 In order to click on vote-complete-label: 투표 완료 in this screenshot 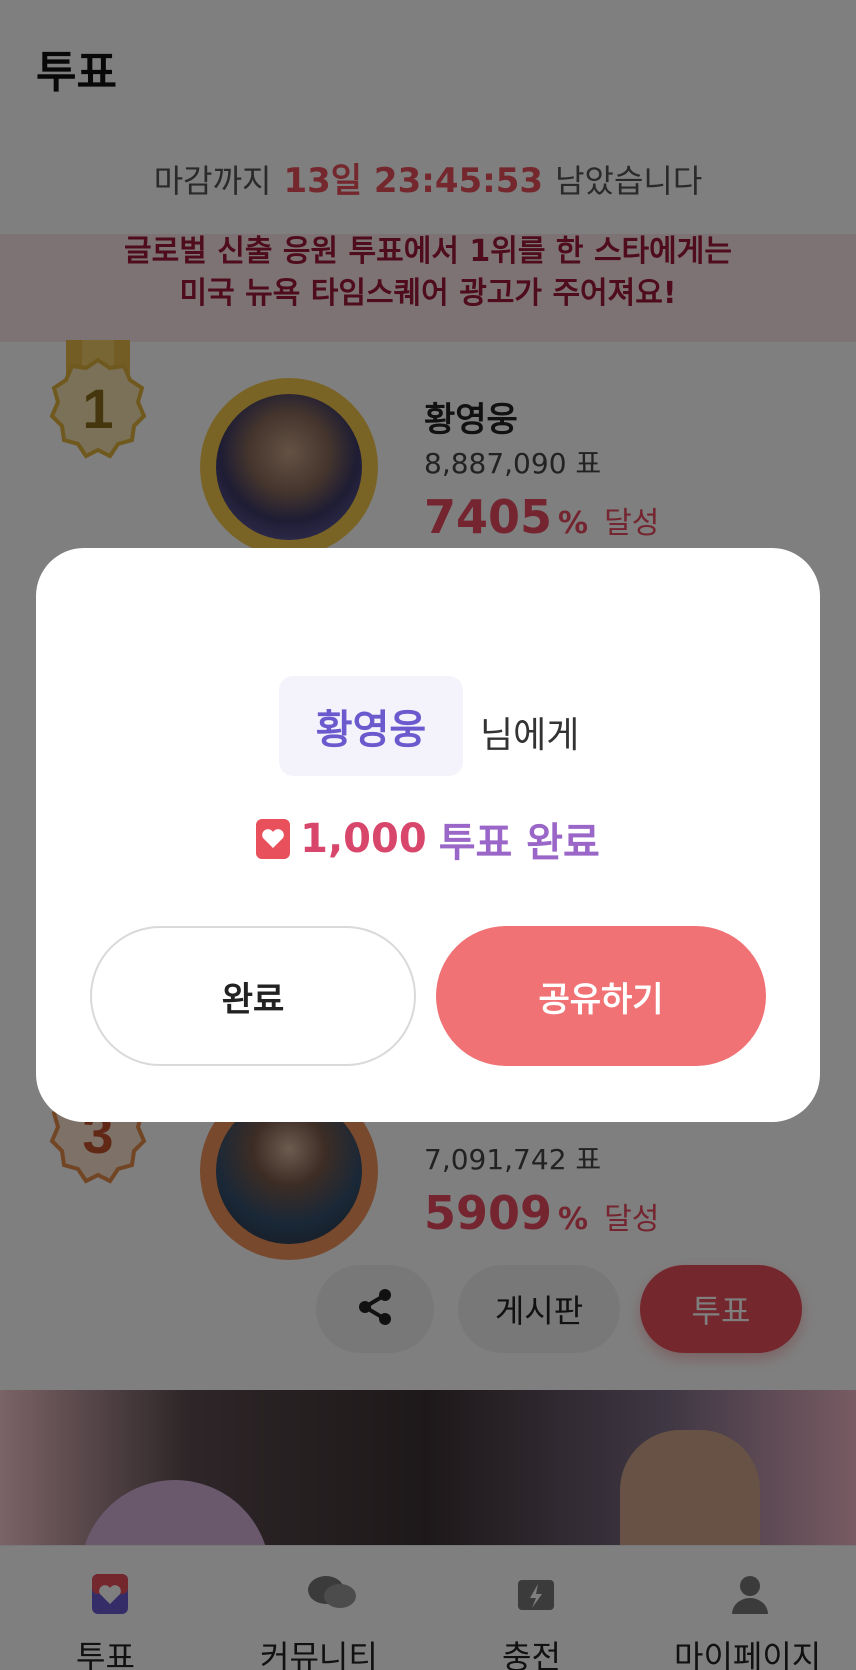, I will do `click(519, 843)`.